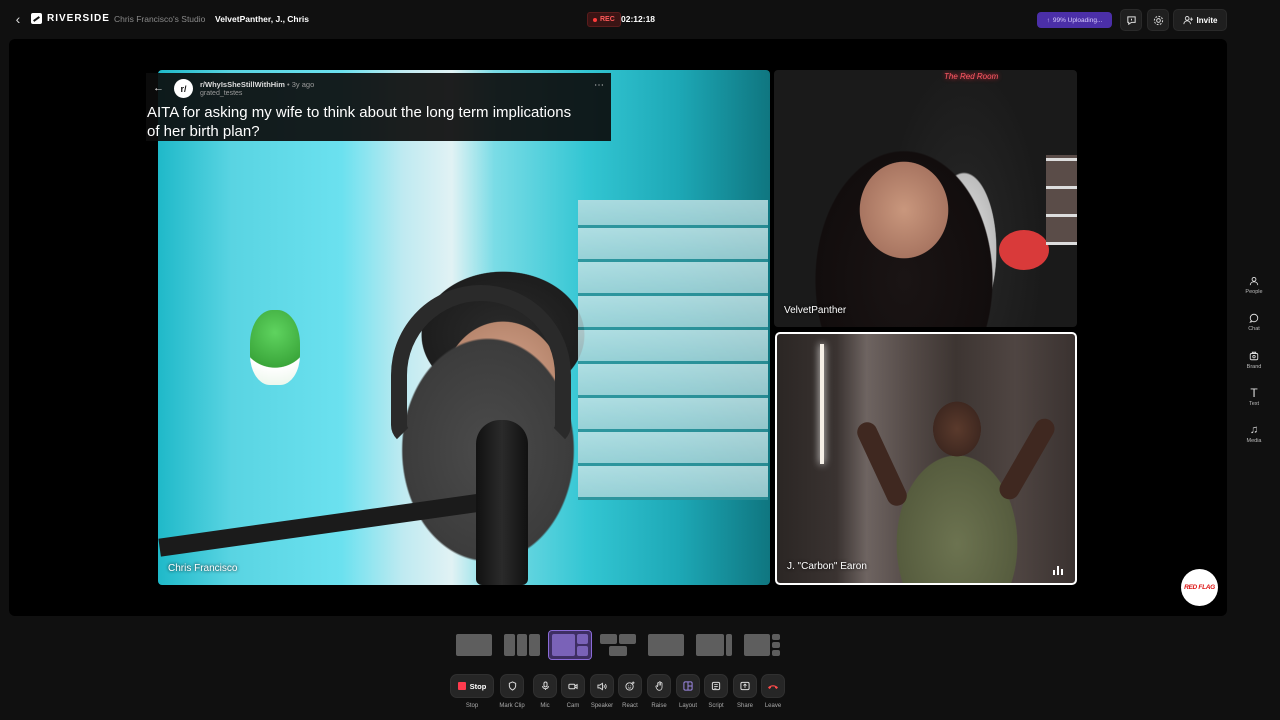  I want to click on script-icon, so click(716, 686).